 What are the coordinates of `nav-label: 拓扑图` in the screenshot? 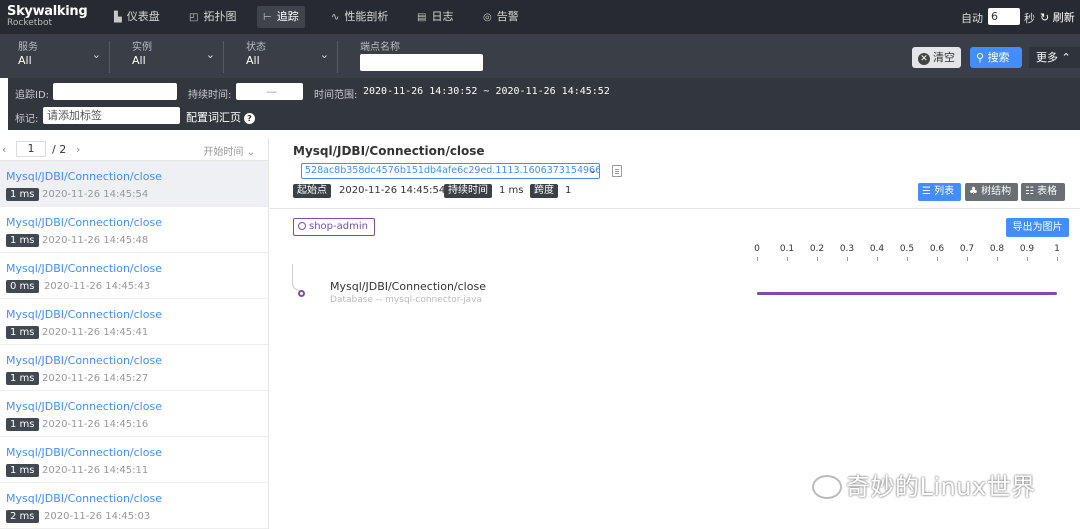 It's located at (220, 16).